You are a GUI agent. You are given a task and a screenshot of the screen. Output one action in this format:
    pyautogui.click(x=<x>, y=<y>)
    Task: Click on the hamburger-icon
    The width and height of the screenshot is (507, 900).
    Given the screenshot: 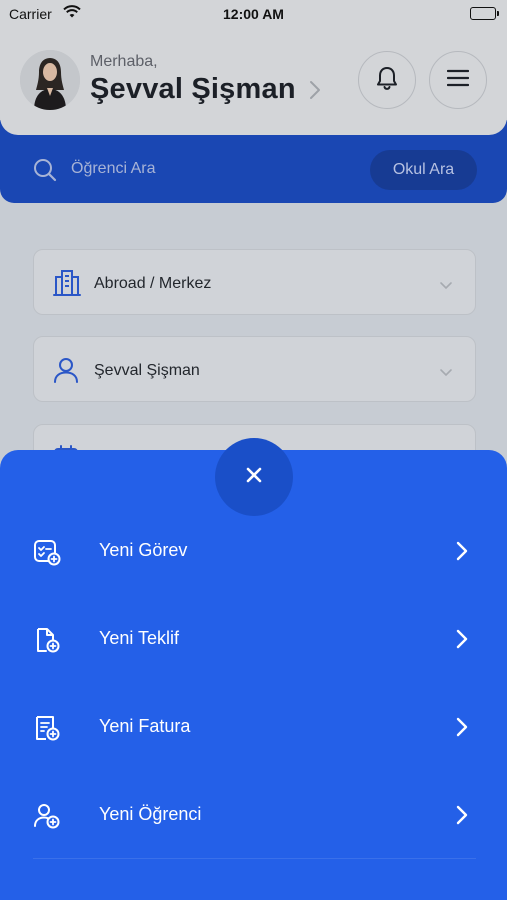 What is the action you would take?
    pyautogui.click(x=458, y=80)
    